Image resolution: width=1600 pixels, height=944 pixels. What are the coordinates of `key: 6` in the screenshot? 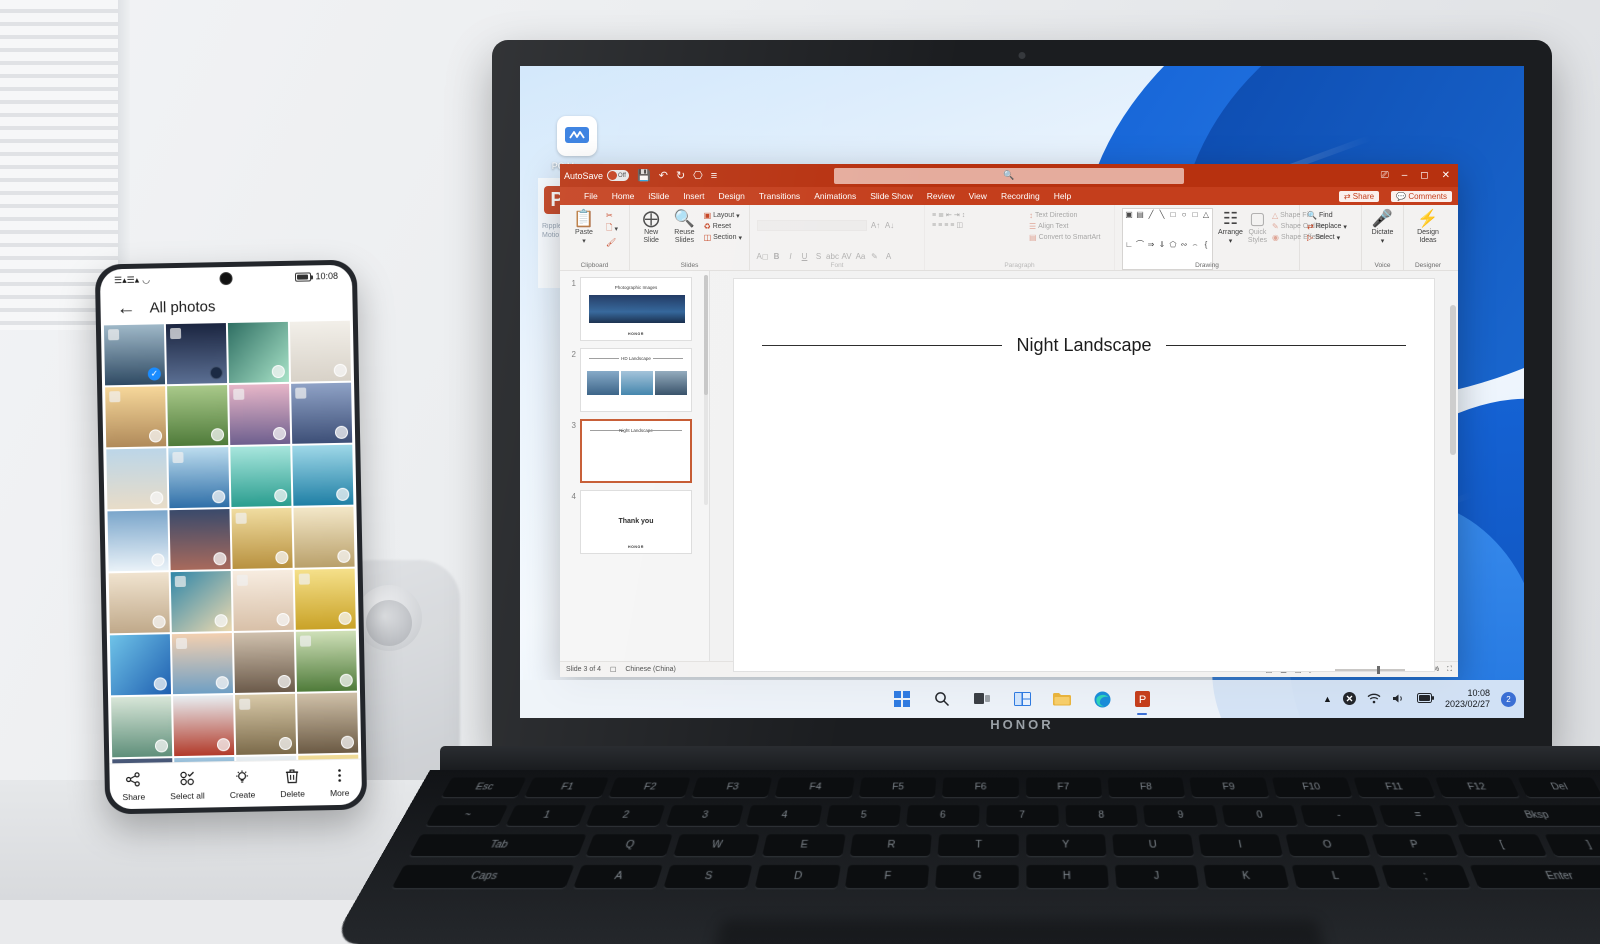 It's located at (942, 815).